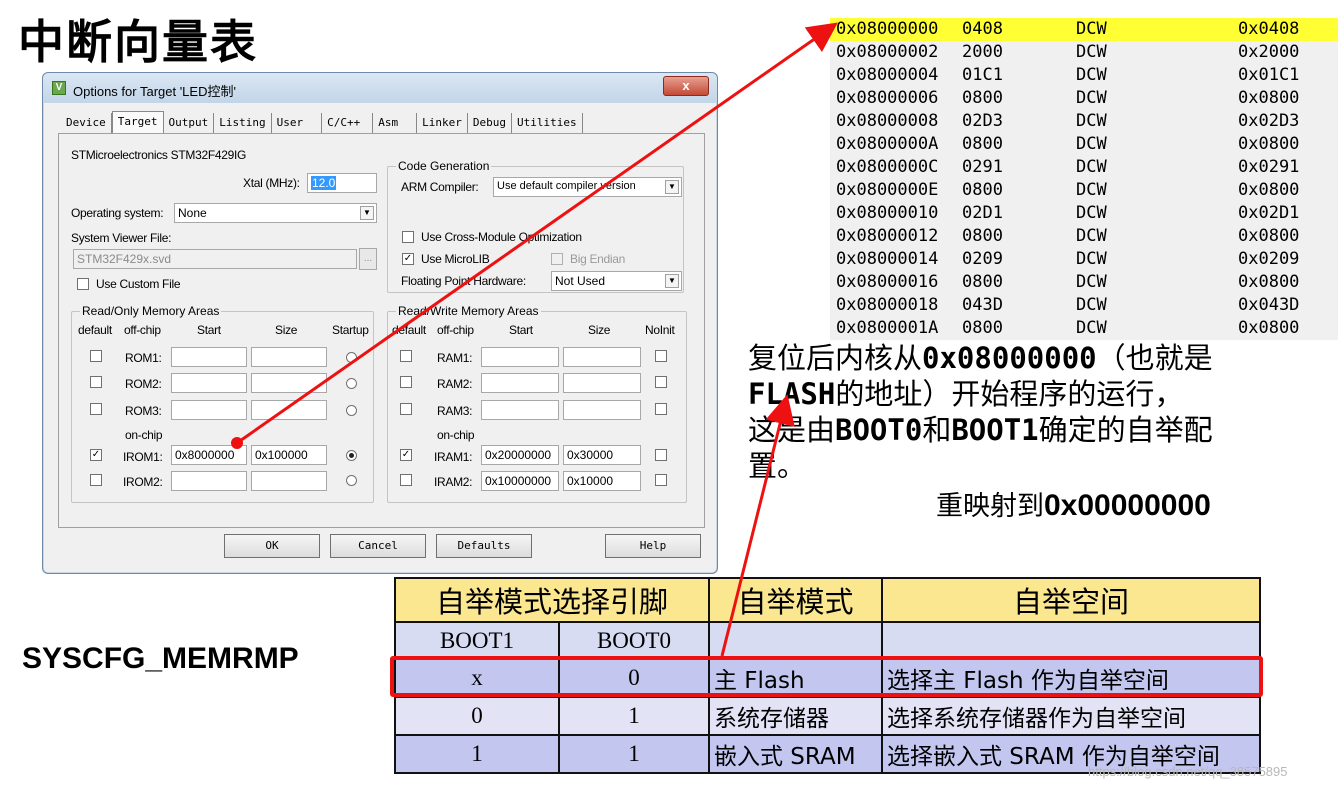 This screenshot has width=1338, height=791. What do you see at coordinates (1188, 771) in the screenshot?
I see `watermark: https://blog.csdn.net/qq_38575895` at bounding box center [1188, 771].